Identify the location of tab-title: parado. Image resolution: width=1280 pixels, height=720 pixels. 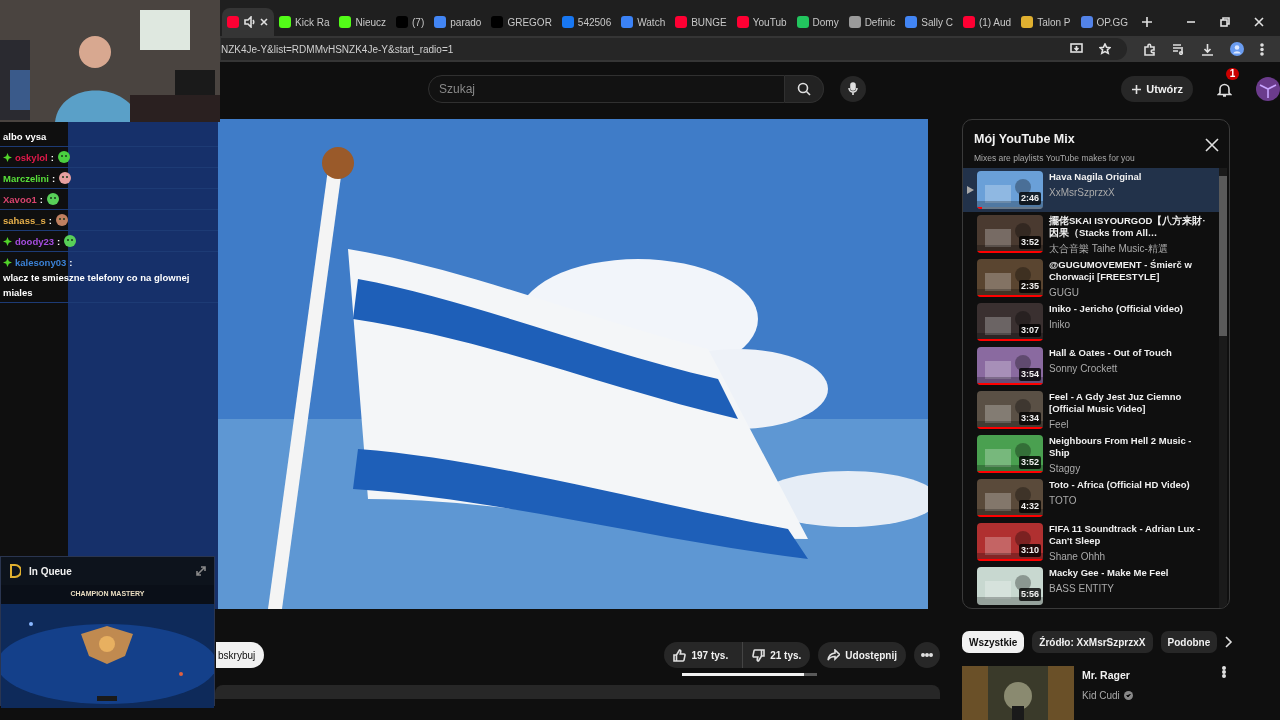
(466, 22).